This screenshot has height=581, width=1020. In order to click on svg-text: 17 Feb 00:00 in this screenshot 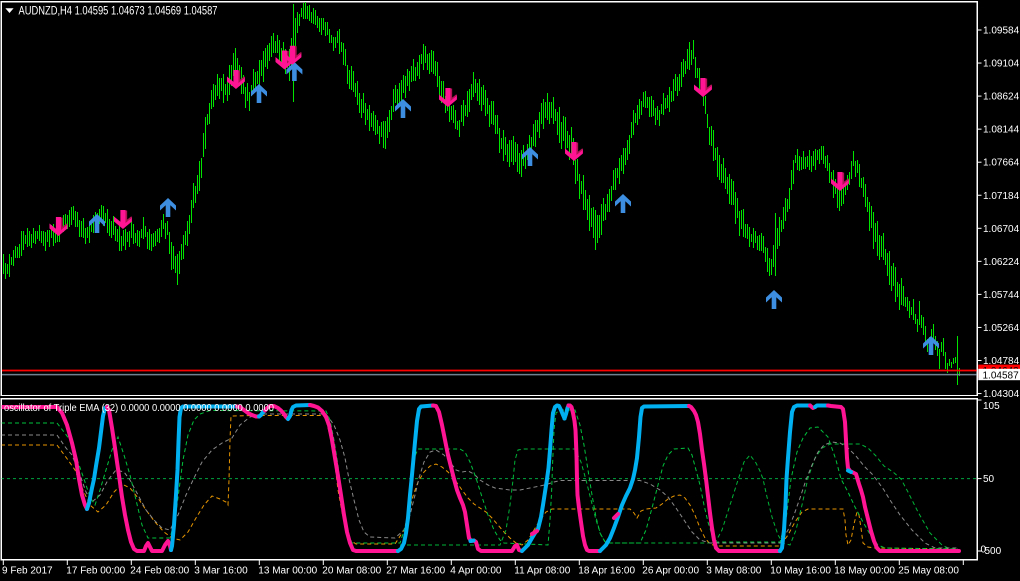, I will do `click(95, 571)`.